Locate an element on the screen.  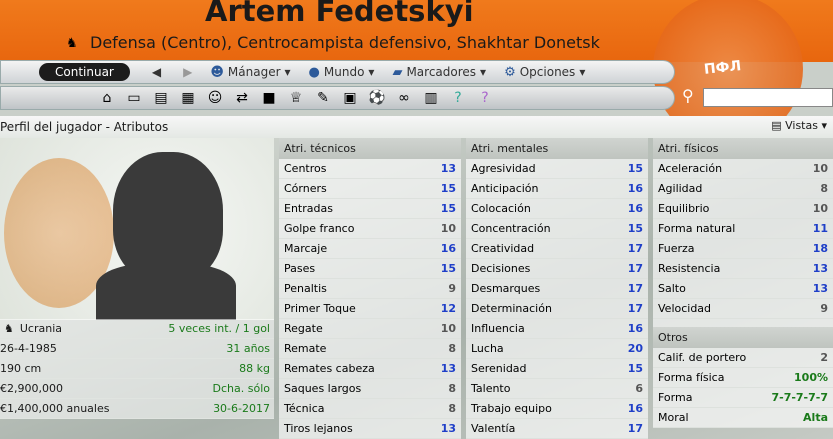
attribute-name: Forma is located at coordinates (675, 397).